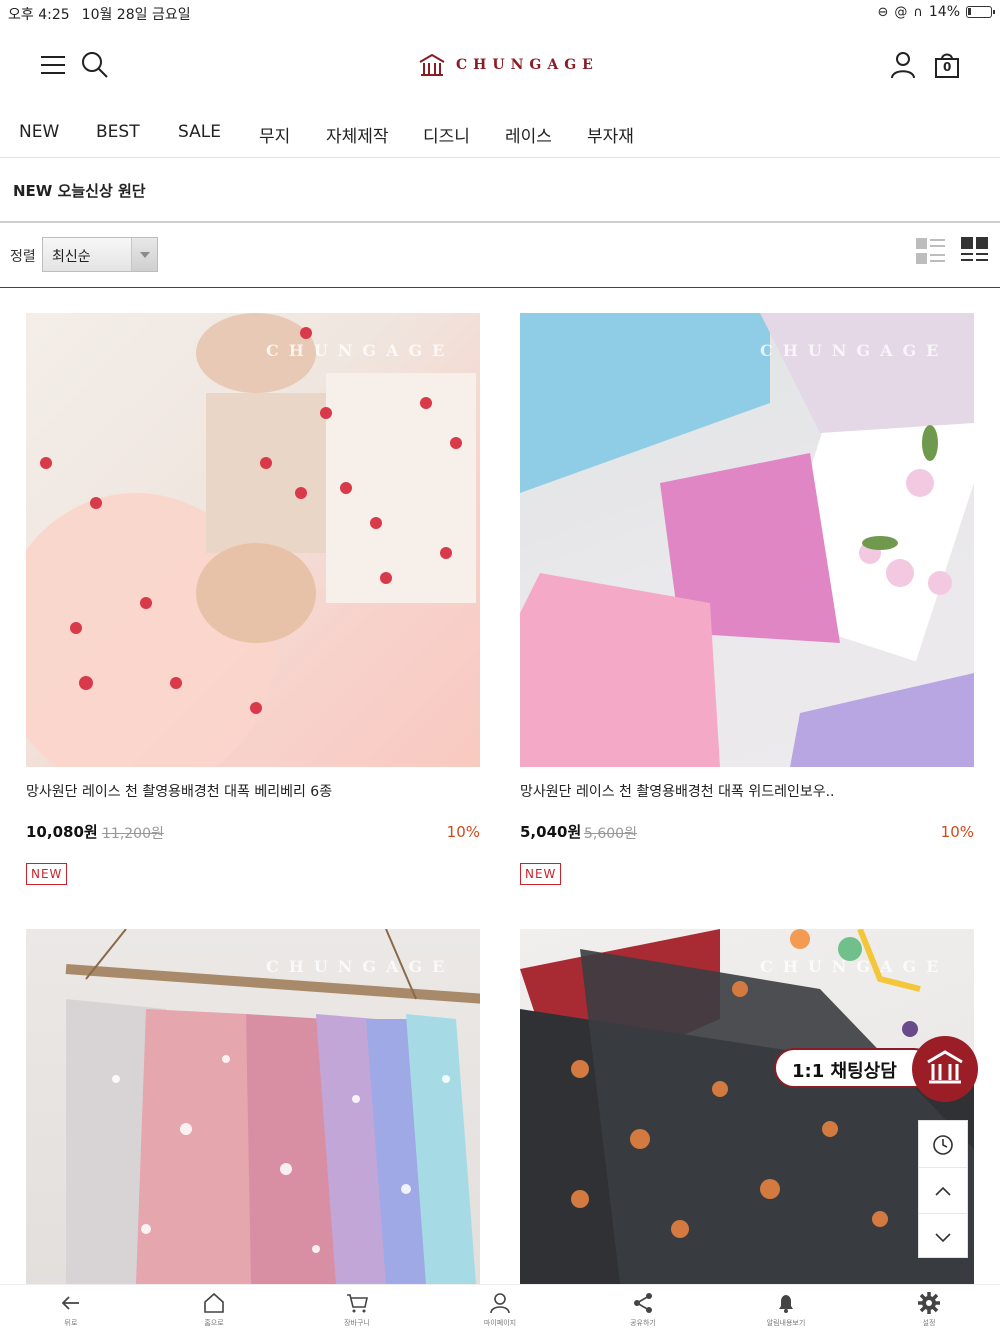  I want to click on nav-item-accessories: 부자재, so click(610, 134).